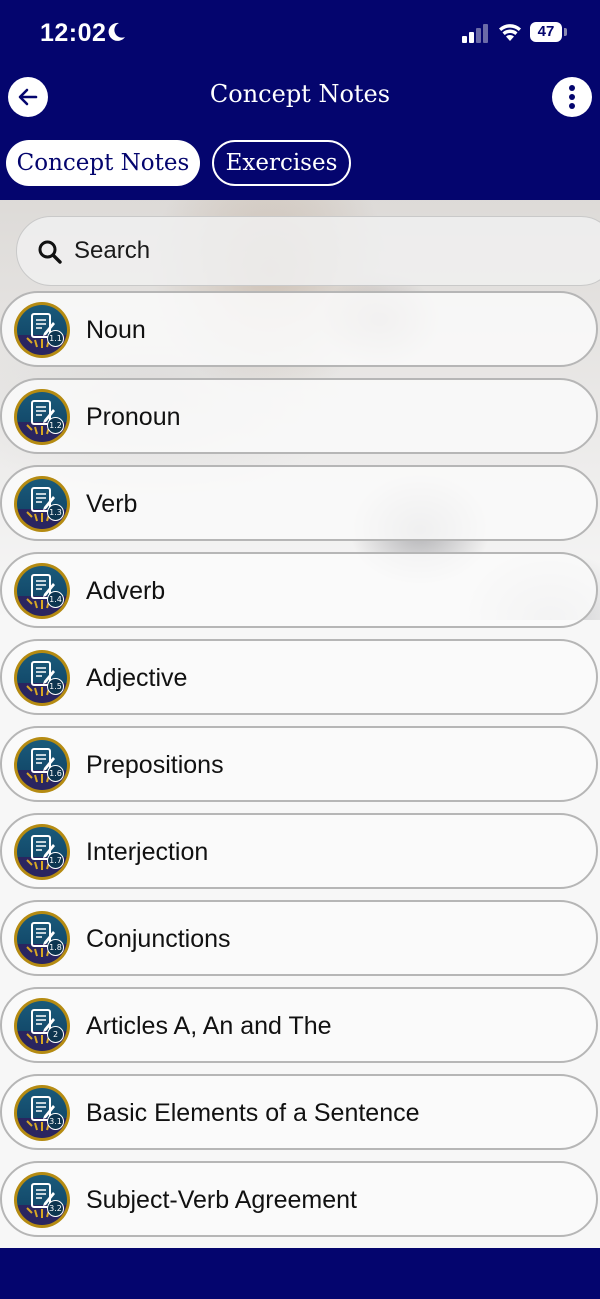 The image size is (600, 1299). What do you see at coordinates (42, 417) in the screenshot?
I see `note-badge-icon: 1.2` at bounding box center [42, 417].